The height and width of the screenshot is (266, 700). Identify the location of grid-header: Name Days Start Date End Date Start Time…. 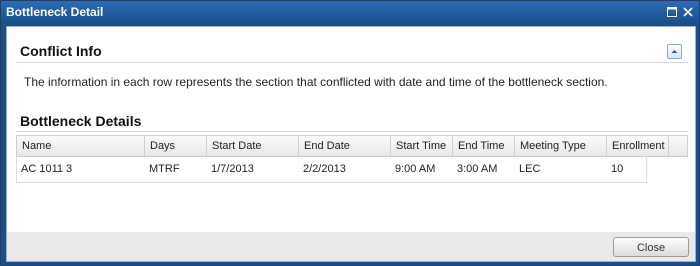
(352, 146).